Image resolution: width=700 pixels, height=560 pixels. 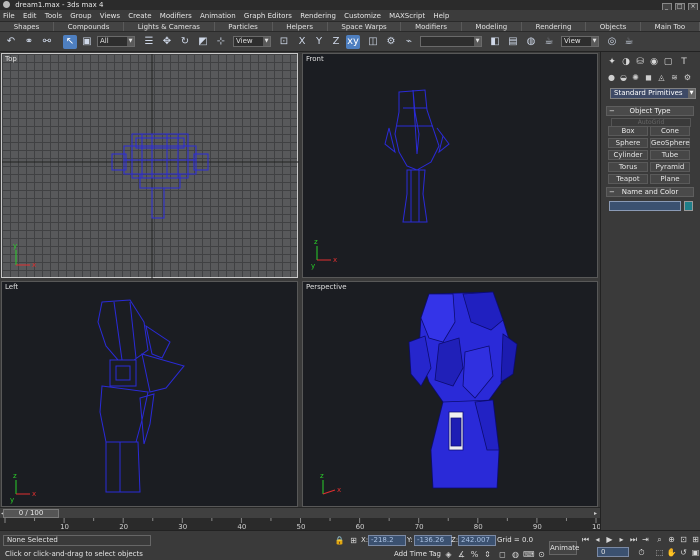 What do you see at coordinates (648, 78) in the screenshot?
I see `cameras-icon: ◼` at bounding box center [648, 78].